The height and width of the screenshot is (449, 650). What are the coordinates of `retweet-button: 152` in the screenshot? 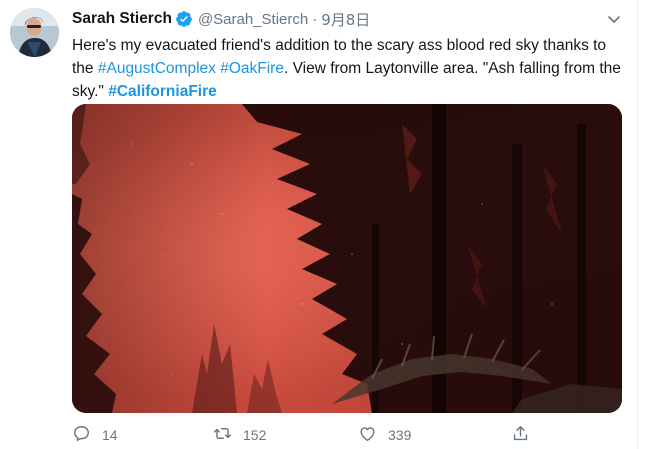 It's located at (239, 435).